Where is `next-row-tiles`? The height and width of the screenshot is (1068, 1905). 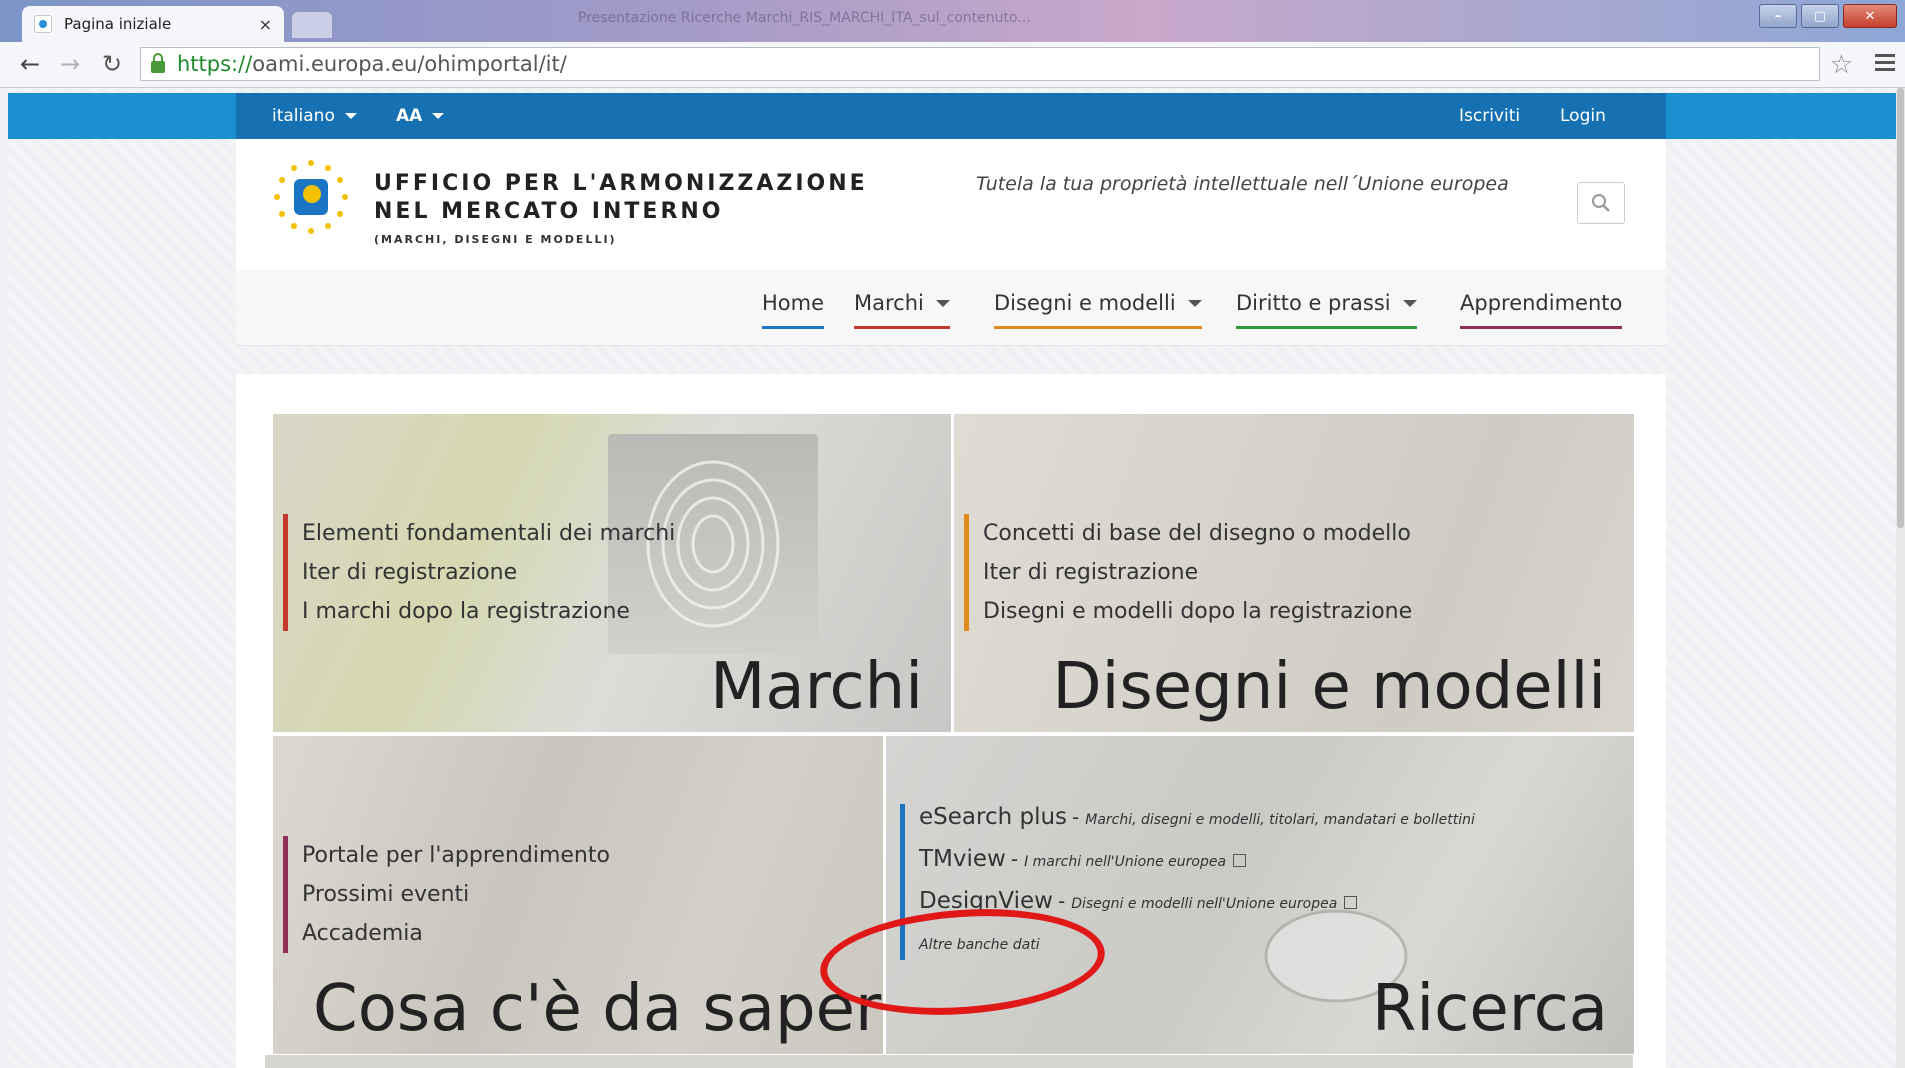
next-row-tiles is located at coordinates (949, 1061).